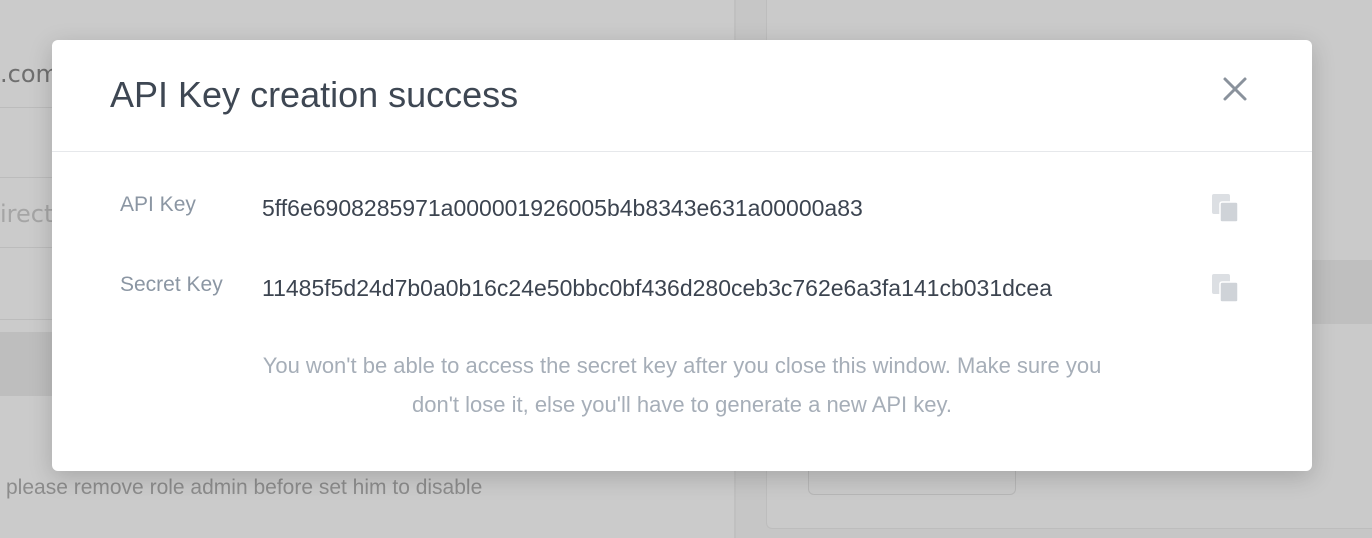 Image resolution: width=1372 pixels, height=538 pixels. What do you see at coordinates (158, 204) in the screenshot?
I see `api-key-label: API Key` at bounding box center [158, 204].